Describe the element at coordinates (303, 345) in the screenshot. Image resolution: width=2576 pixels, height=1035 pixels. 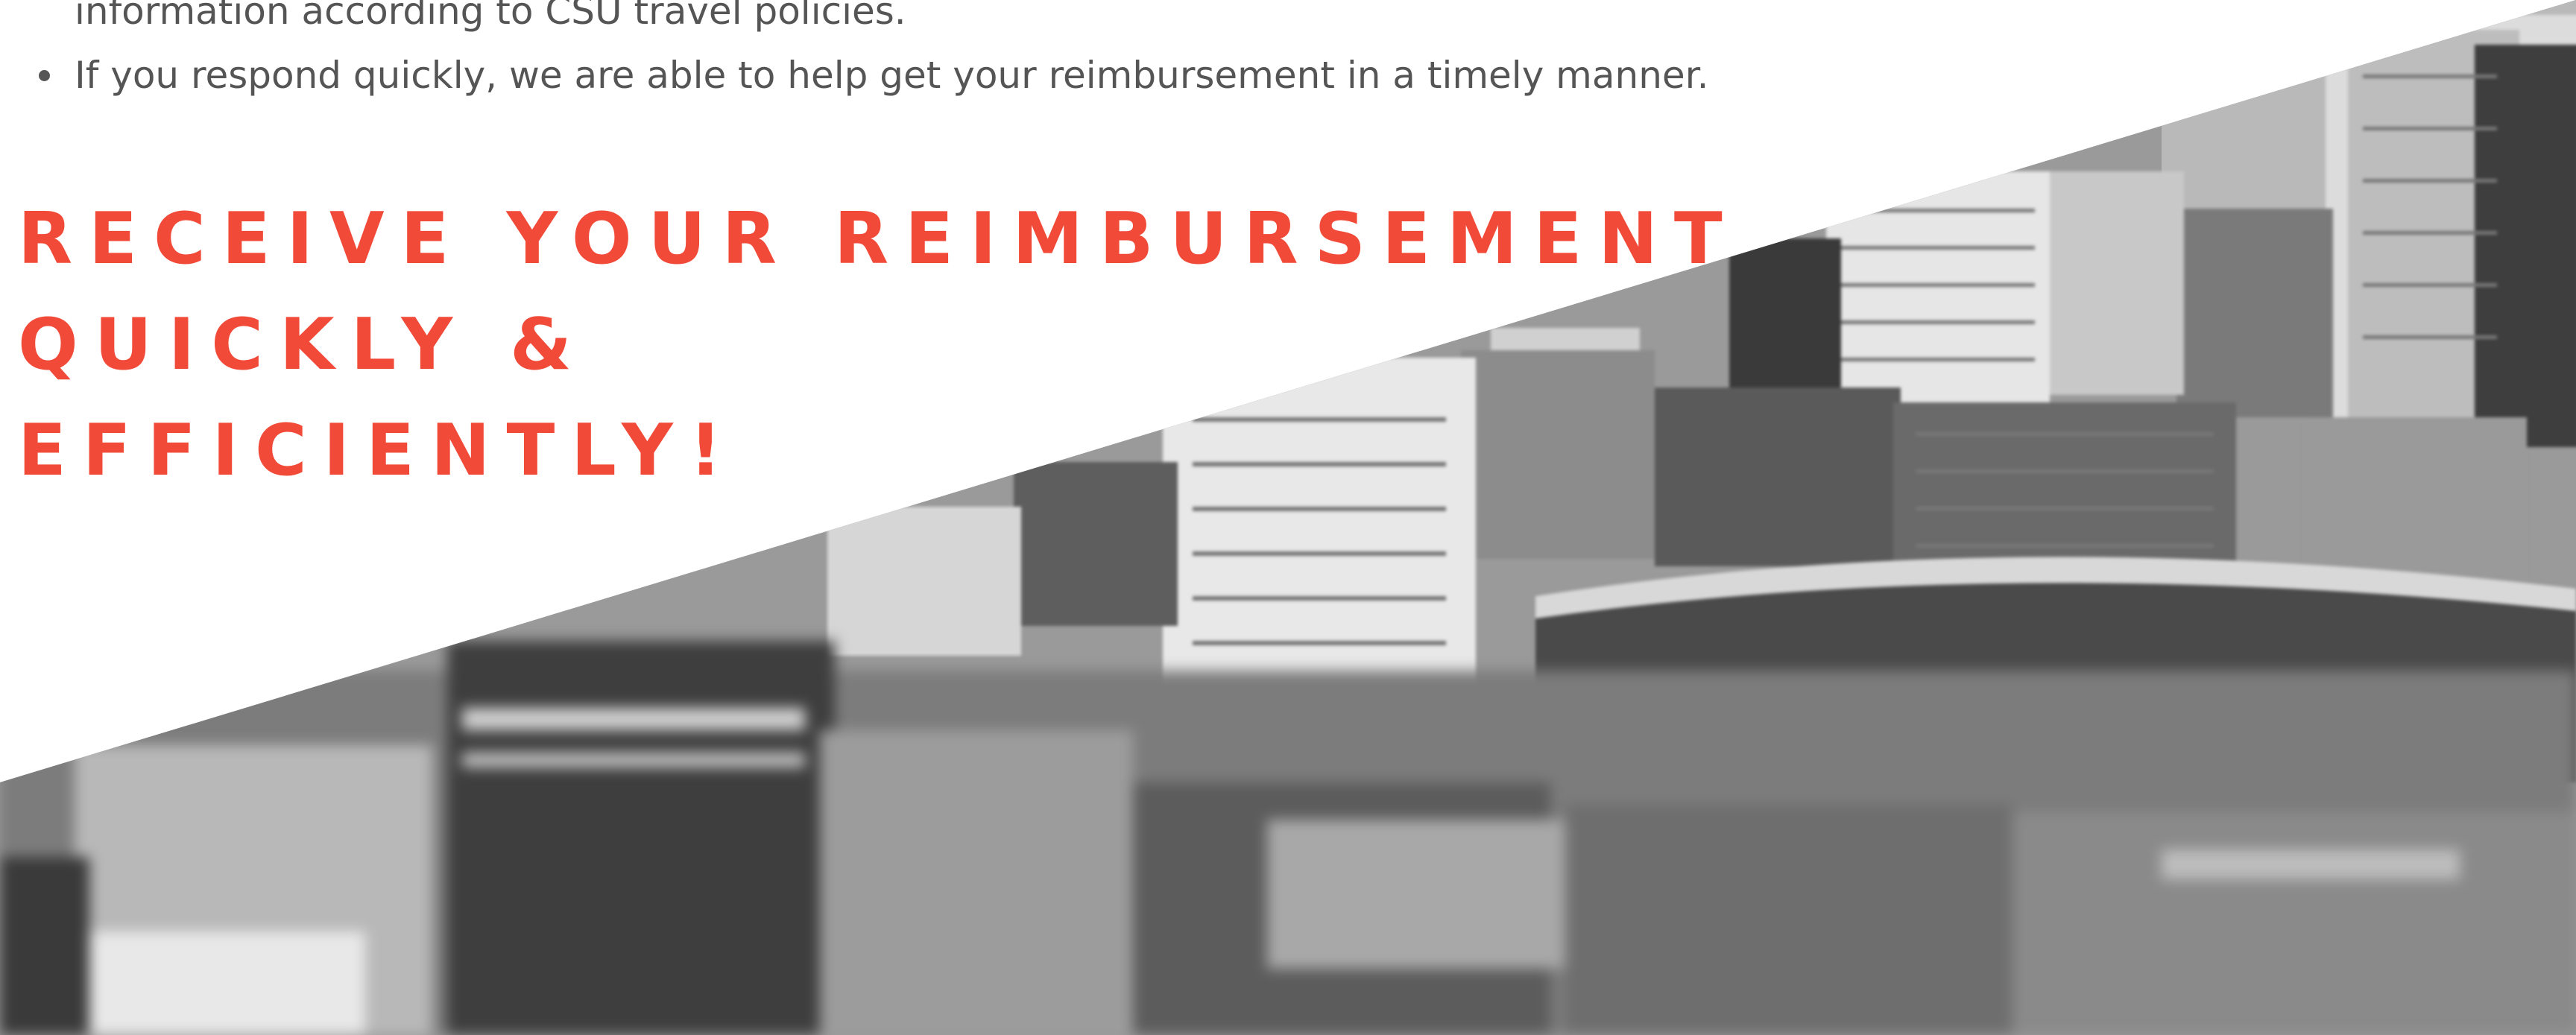
I see `headline-line-2: QUICKLY &` at that location.